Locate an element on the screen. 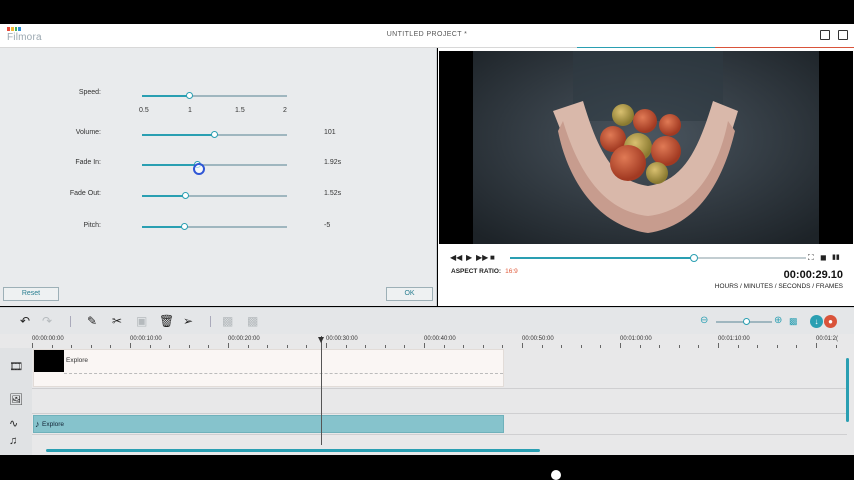 This screenshot has height=480, width=854. volume-slider-knob is located at coordinates (214, 134).